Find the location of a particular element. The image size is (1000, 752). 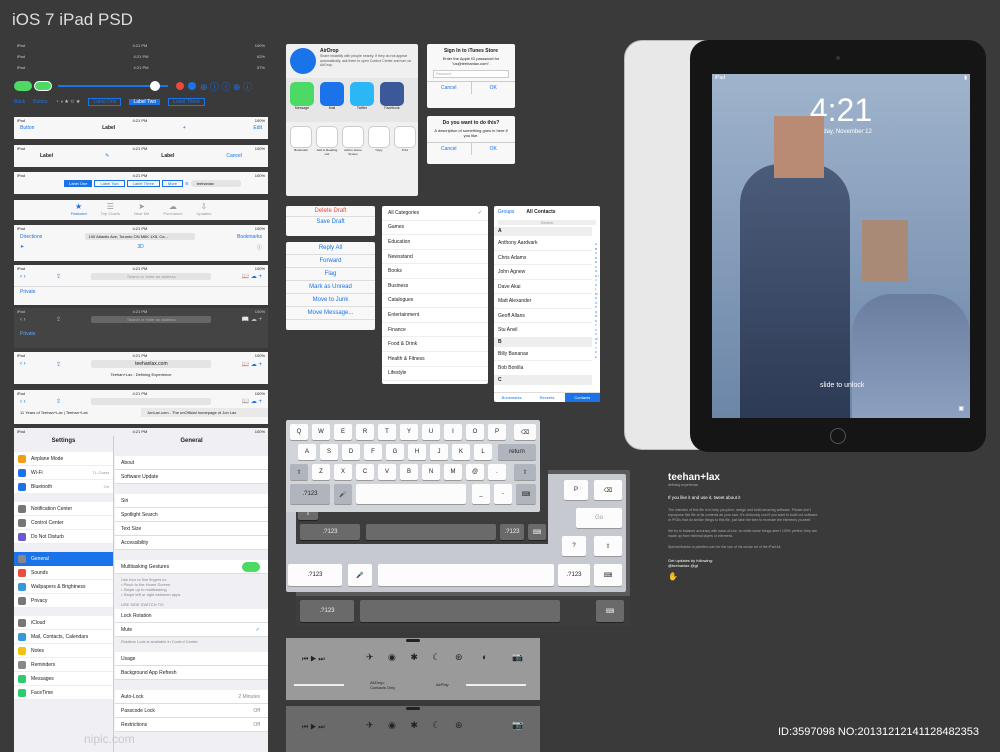

settings-item: iCloud is located at coordinates (63, 623).